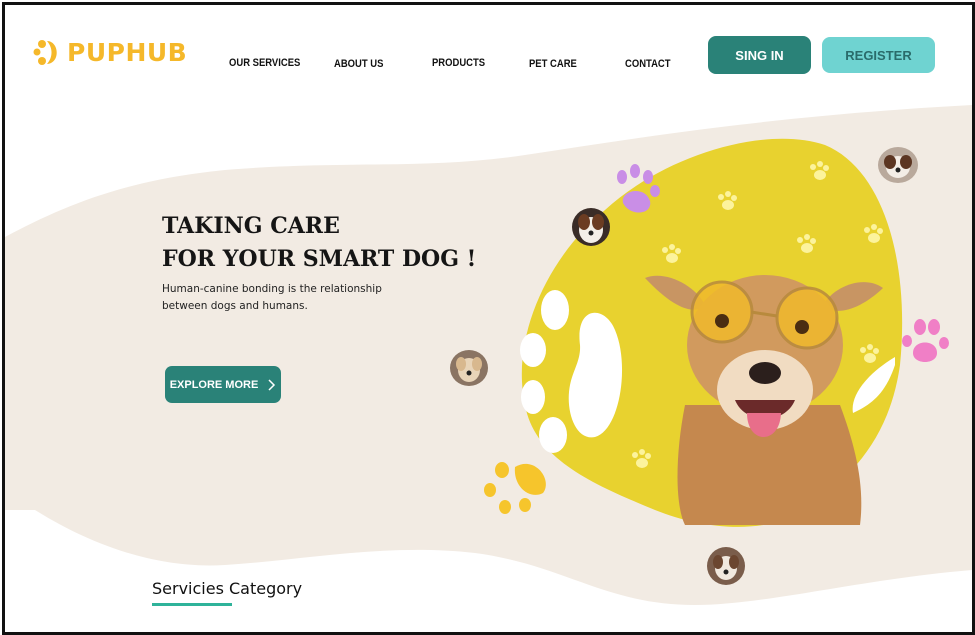 The image size is (975, 635). What do you see at coordinates (192, 604) in the screenshot?
I see `section-underline` at bounding box center [192, 604].